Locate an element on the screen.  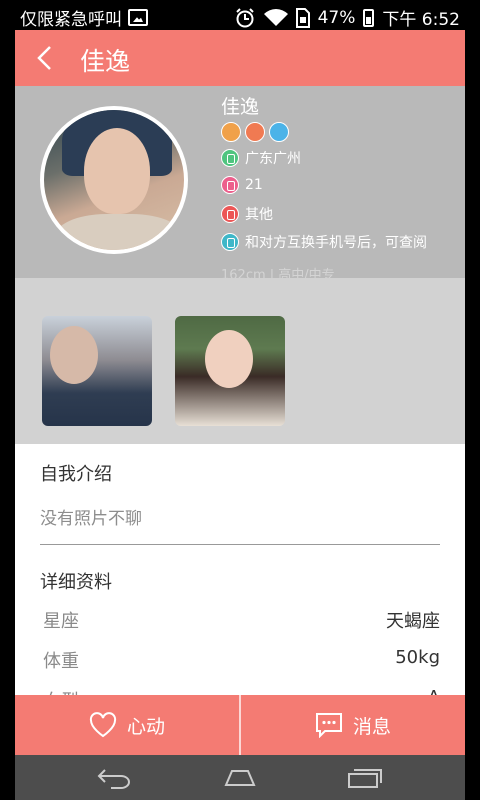
detail-value: 天蝎座 is located at coordinates (413, 621).